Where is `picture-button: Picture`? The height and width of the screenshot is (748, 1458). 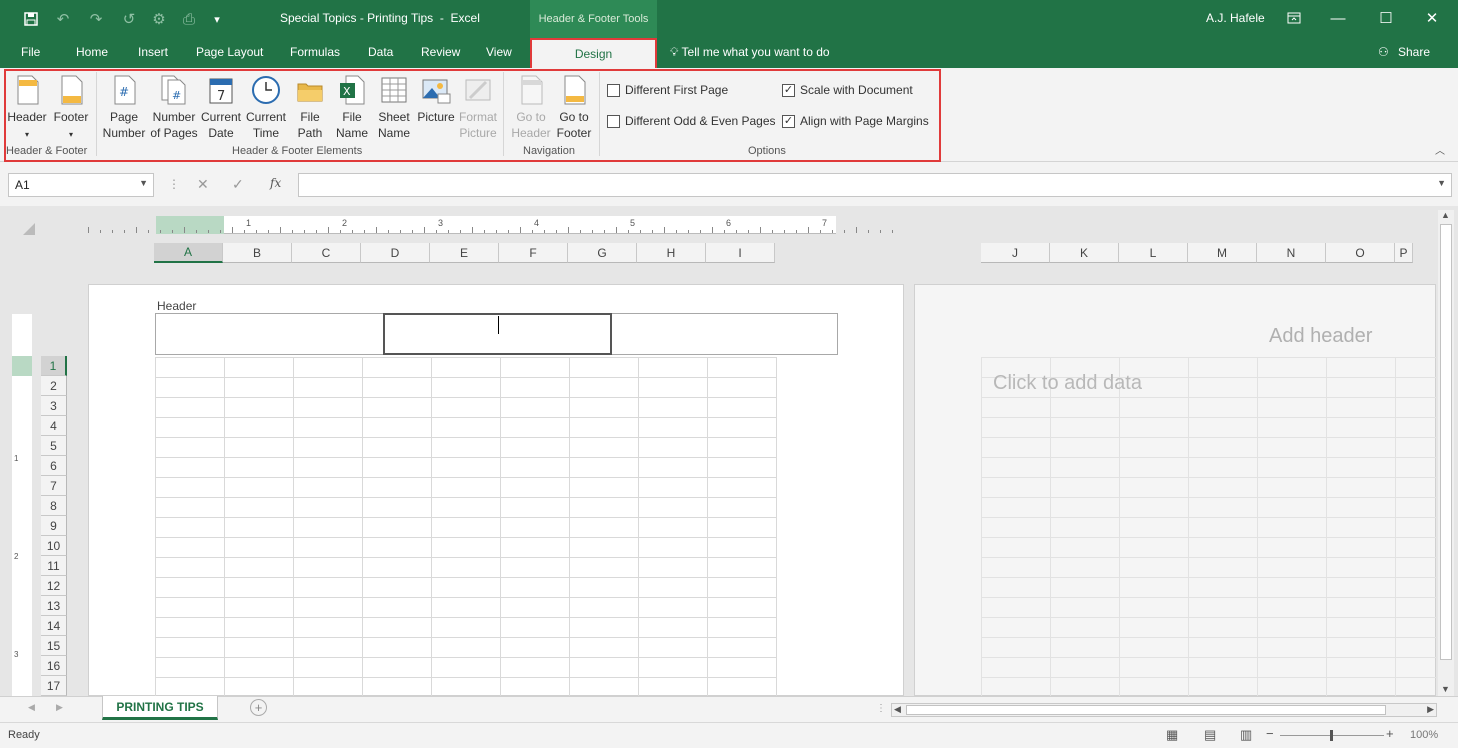
picture-button: Picture is located at coordinates (436, 99).